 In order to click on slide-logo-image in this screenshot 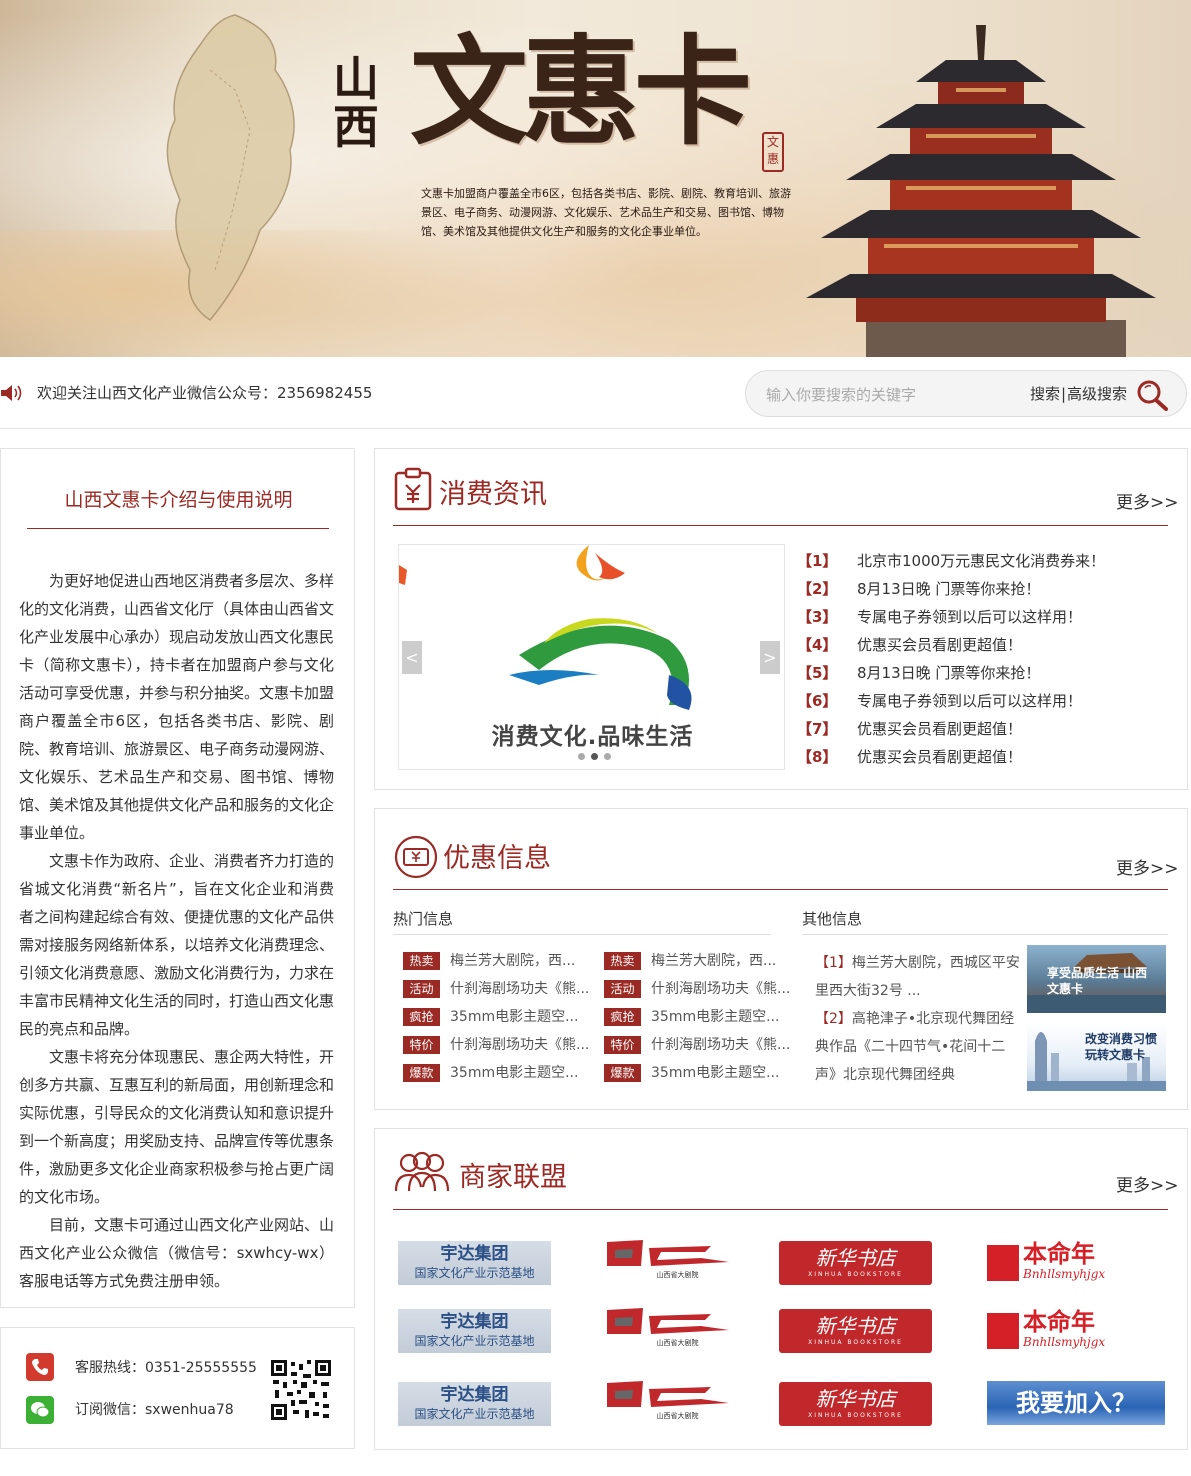, I will do `click(545, 627)`.